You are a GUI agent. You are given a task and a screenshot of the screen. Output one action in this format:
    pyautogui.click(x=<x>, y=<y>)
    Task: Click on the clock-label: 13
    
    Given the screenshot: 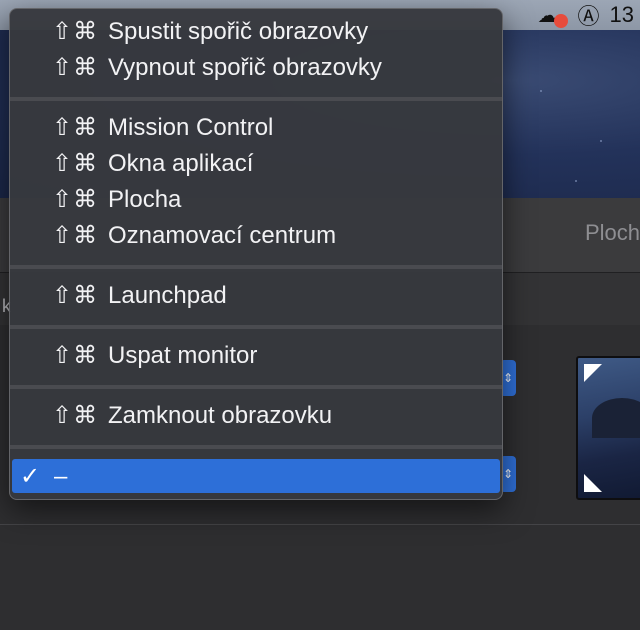 What is the action you would take?
    pyautogui.click(x=622, y=15)
    